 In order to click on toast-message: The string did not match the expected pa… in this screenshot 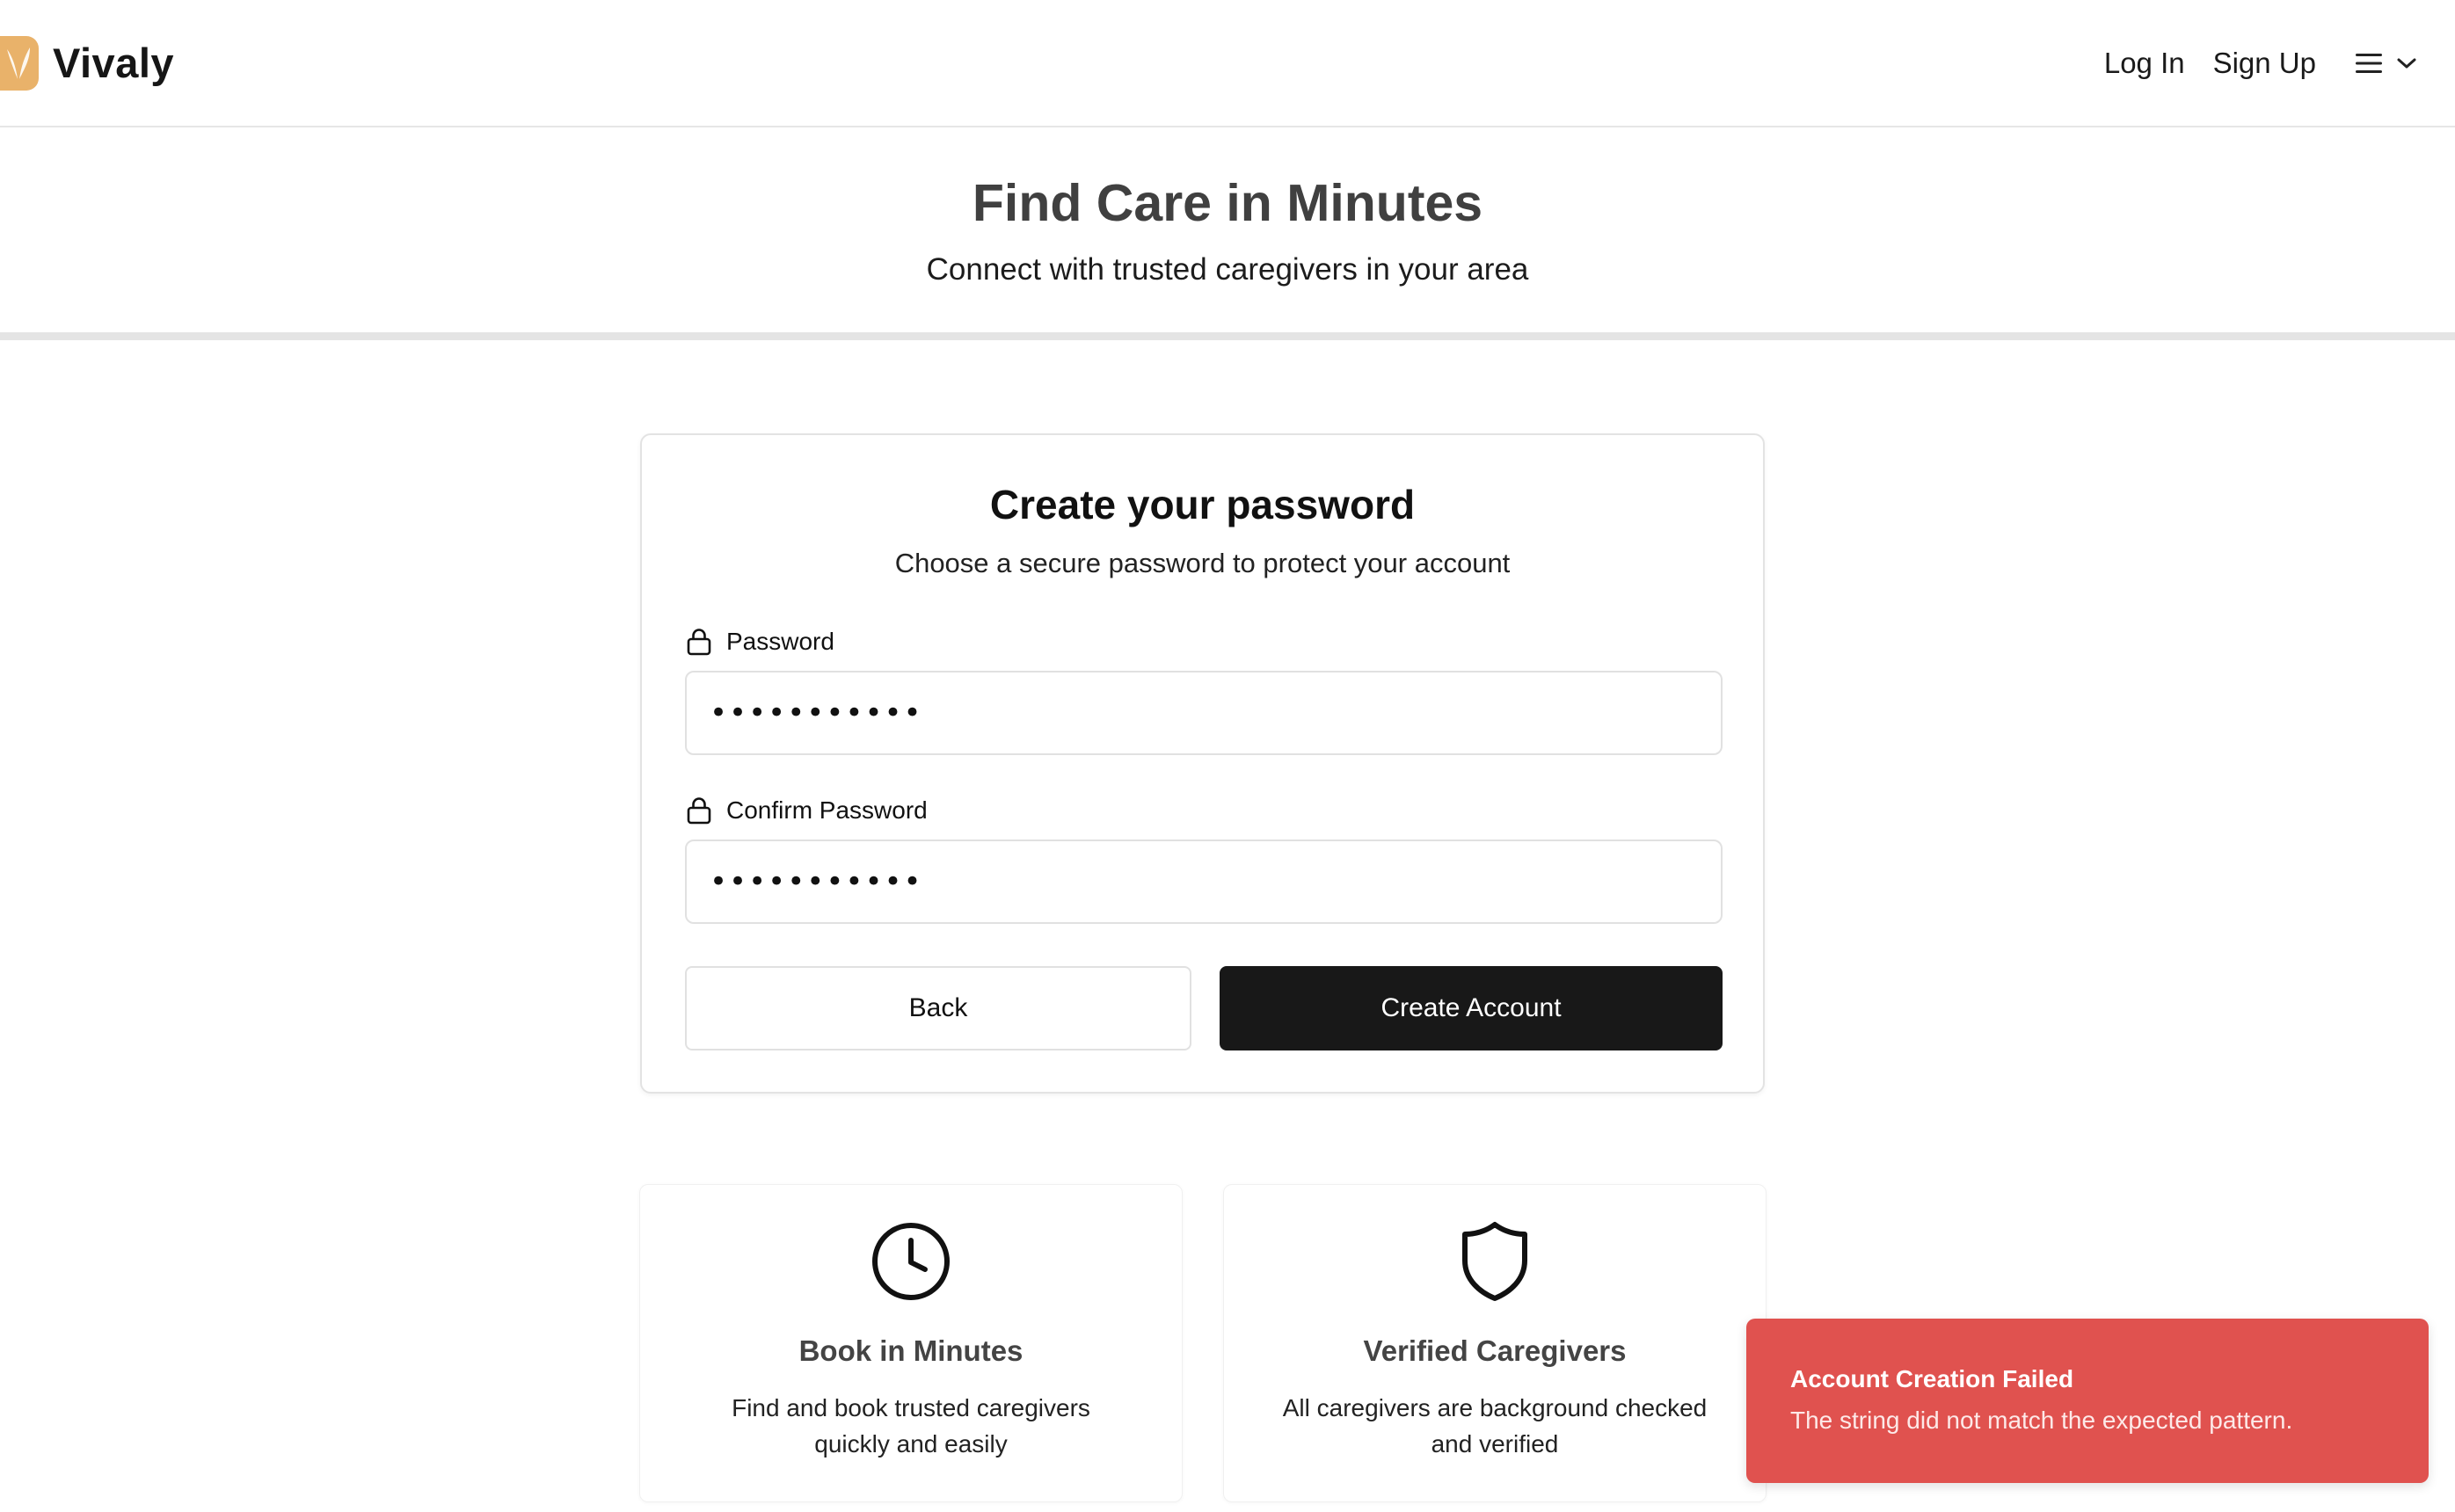, I will do `click(2042, 1421)`.